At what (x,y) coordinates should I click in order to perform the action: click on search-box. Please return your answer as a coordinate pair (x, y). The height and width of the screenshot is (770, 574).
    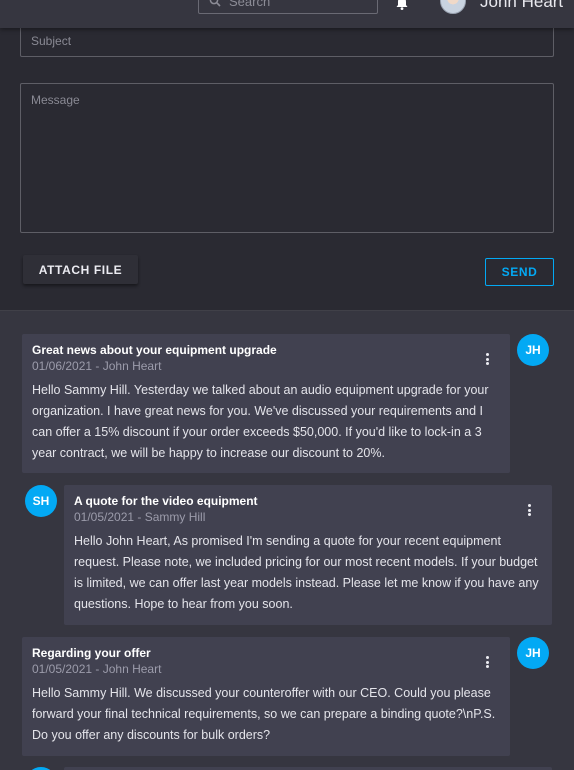
    Looking at the image, I should click on (288, 7).